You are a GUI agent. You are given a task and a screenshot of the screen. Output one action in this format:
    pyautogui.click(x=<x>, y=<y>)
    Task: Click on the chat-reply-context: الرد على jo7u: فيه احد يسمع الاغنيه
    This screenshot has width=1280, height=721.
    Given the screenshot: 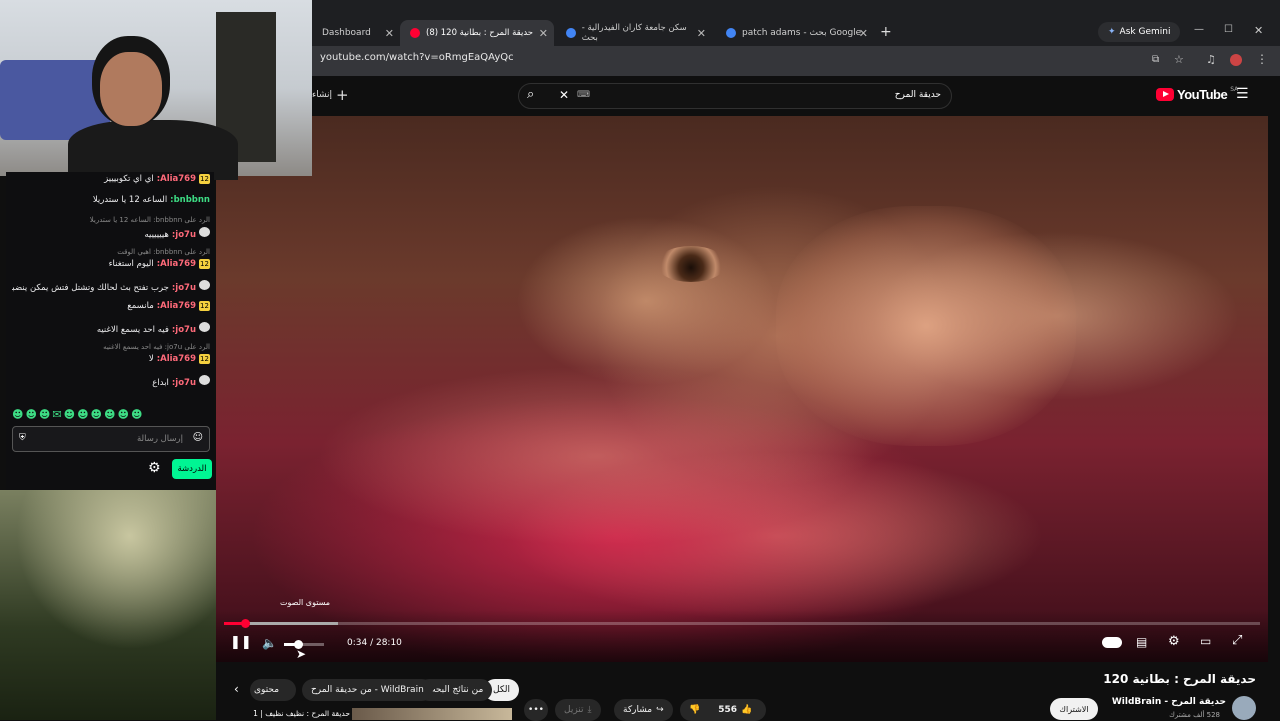 What is the action you would take?
    pyautogui.click(x=156, y=347)
    